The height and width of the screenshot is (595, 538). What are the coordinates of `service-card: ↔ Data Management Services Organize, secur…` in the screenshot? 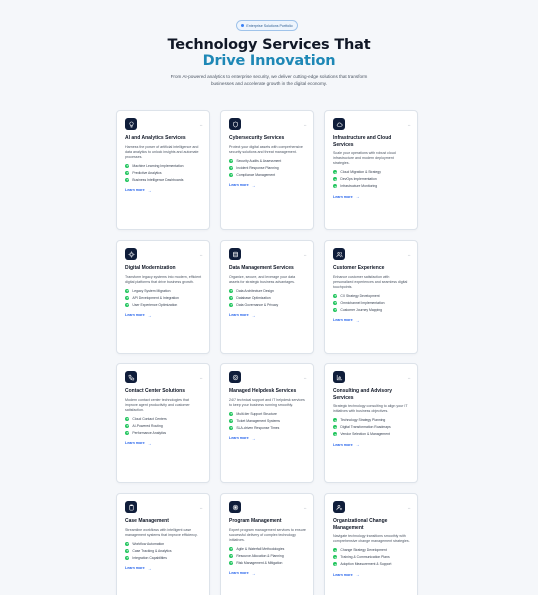 It's located at (267, 297).